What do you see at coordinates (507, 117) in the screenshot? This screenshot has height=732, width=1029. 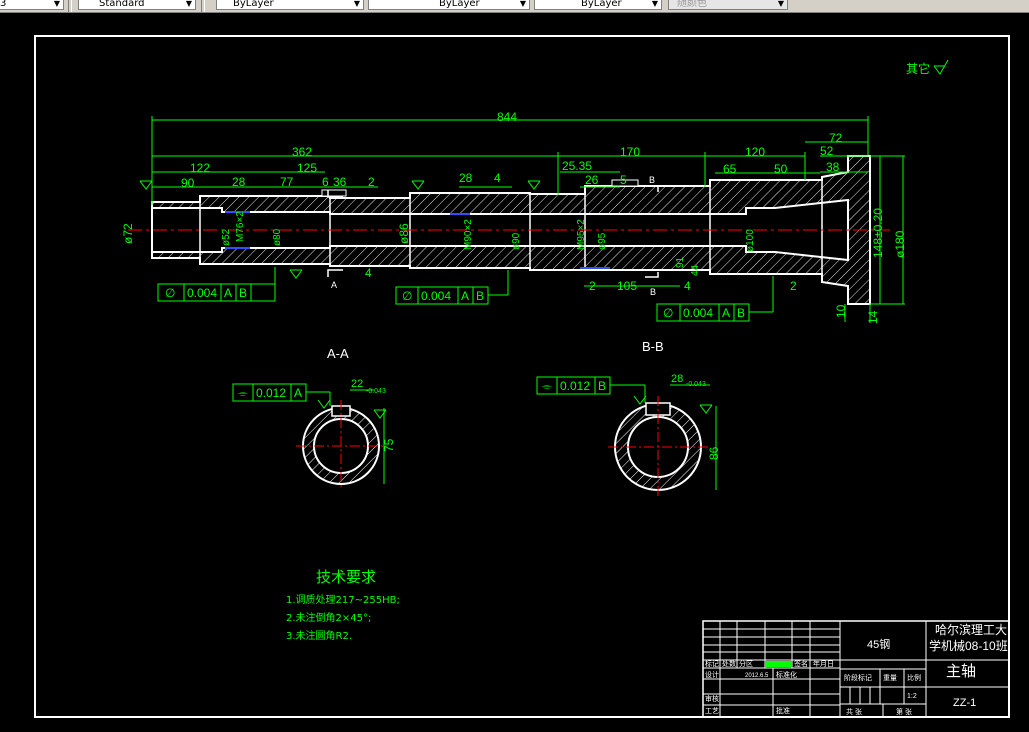 I see `dim-844: 844` at bounding box center [507, 117].